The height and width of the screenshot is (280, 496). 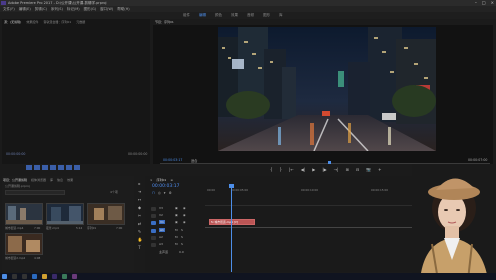 What do you see at coordinates (4, 276) in the screenshot?
I see `start-icon` at bounding box center [4, 276].